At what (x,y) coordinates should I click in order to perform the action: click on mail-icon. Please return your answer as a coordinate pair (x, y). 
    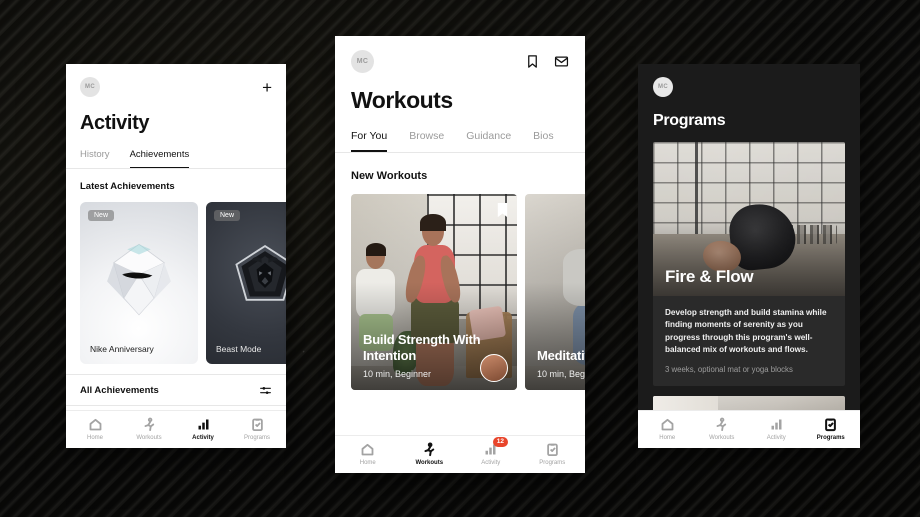
    Looking at the image, I should click on (561, 61).